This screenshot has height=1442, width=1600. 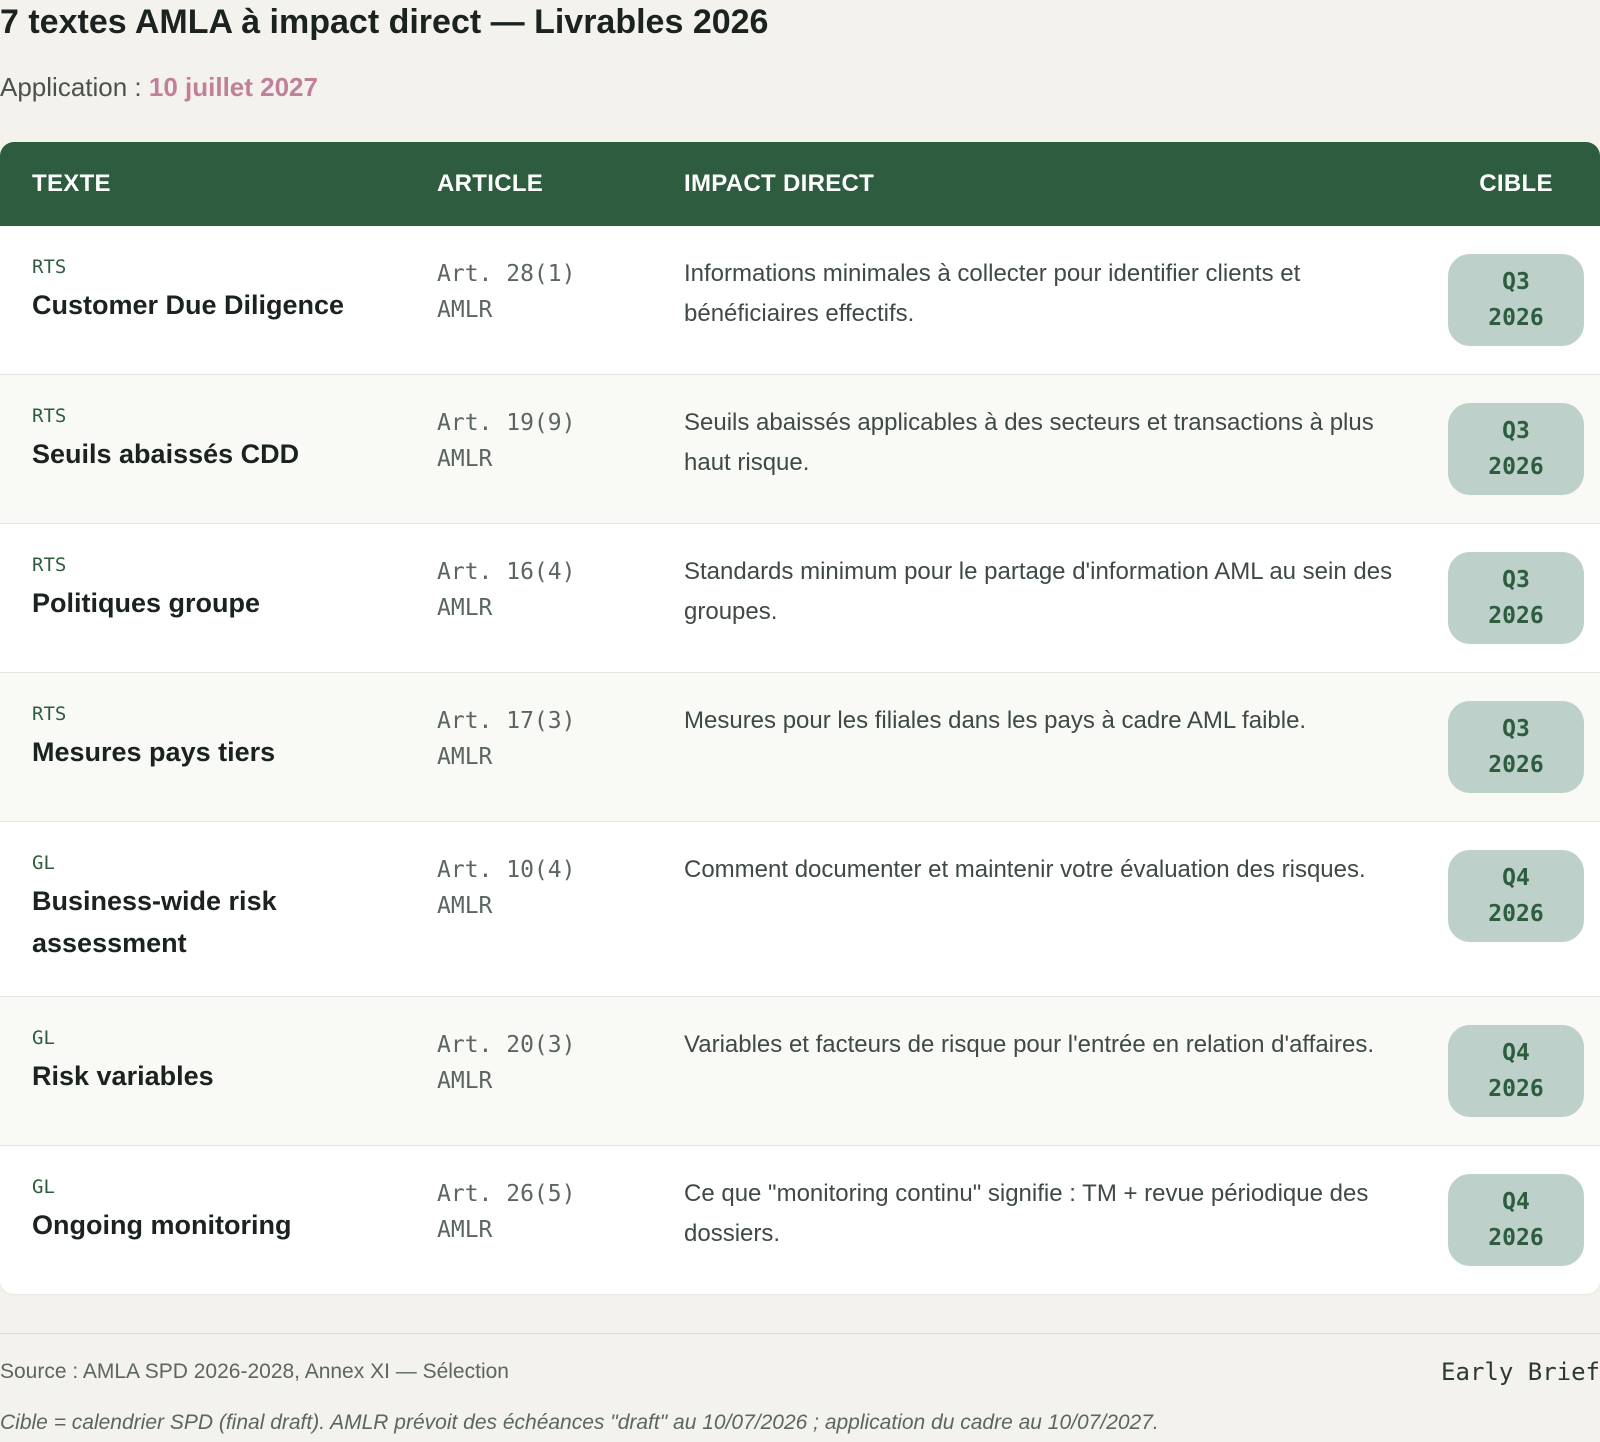 What do you see at coordinates (560, 1071) in the screenshot?
I see `cell-article: Art. 20(3) AMLR` at bounding box center [560, 1071].